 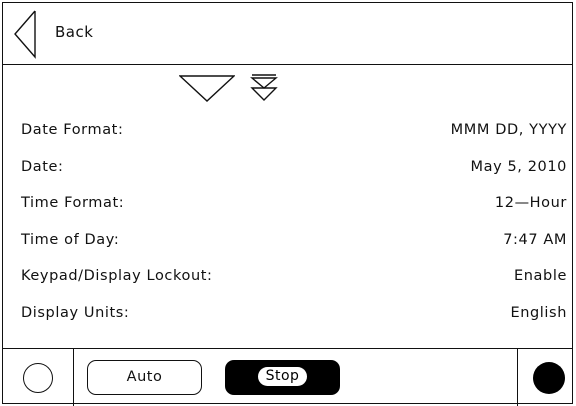 I want to click on stop-label: Stop, so click(x=282, y=376).